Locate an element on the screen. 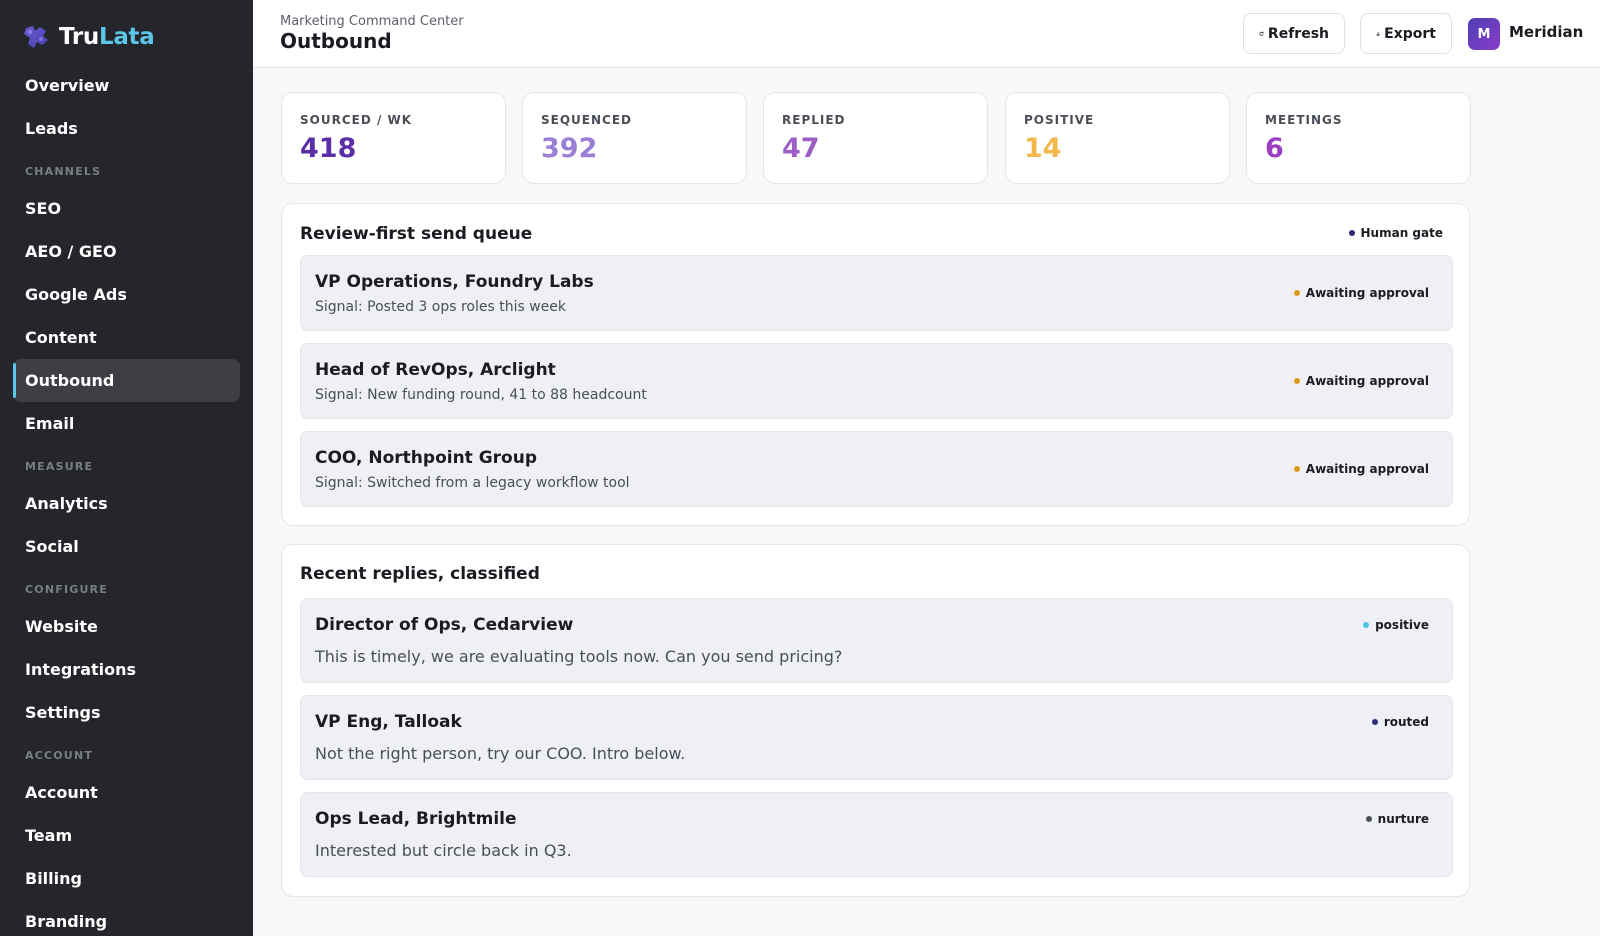 This screenshot has width=1600, height=936. human-gate-badge: Human gate is located at coordinates (1395, 233).